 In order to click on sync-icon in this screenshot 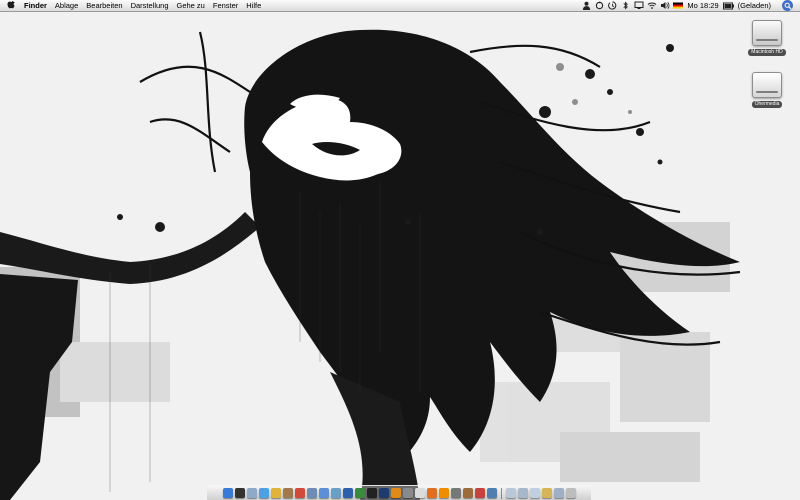, I will do `click(599, 5)`.